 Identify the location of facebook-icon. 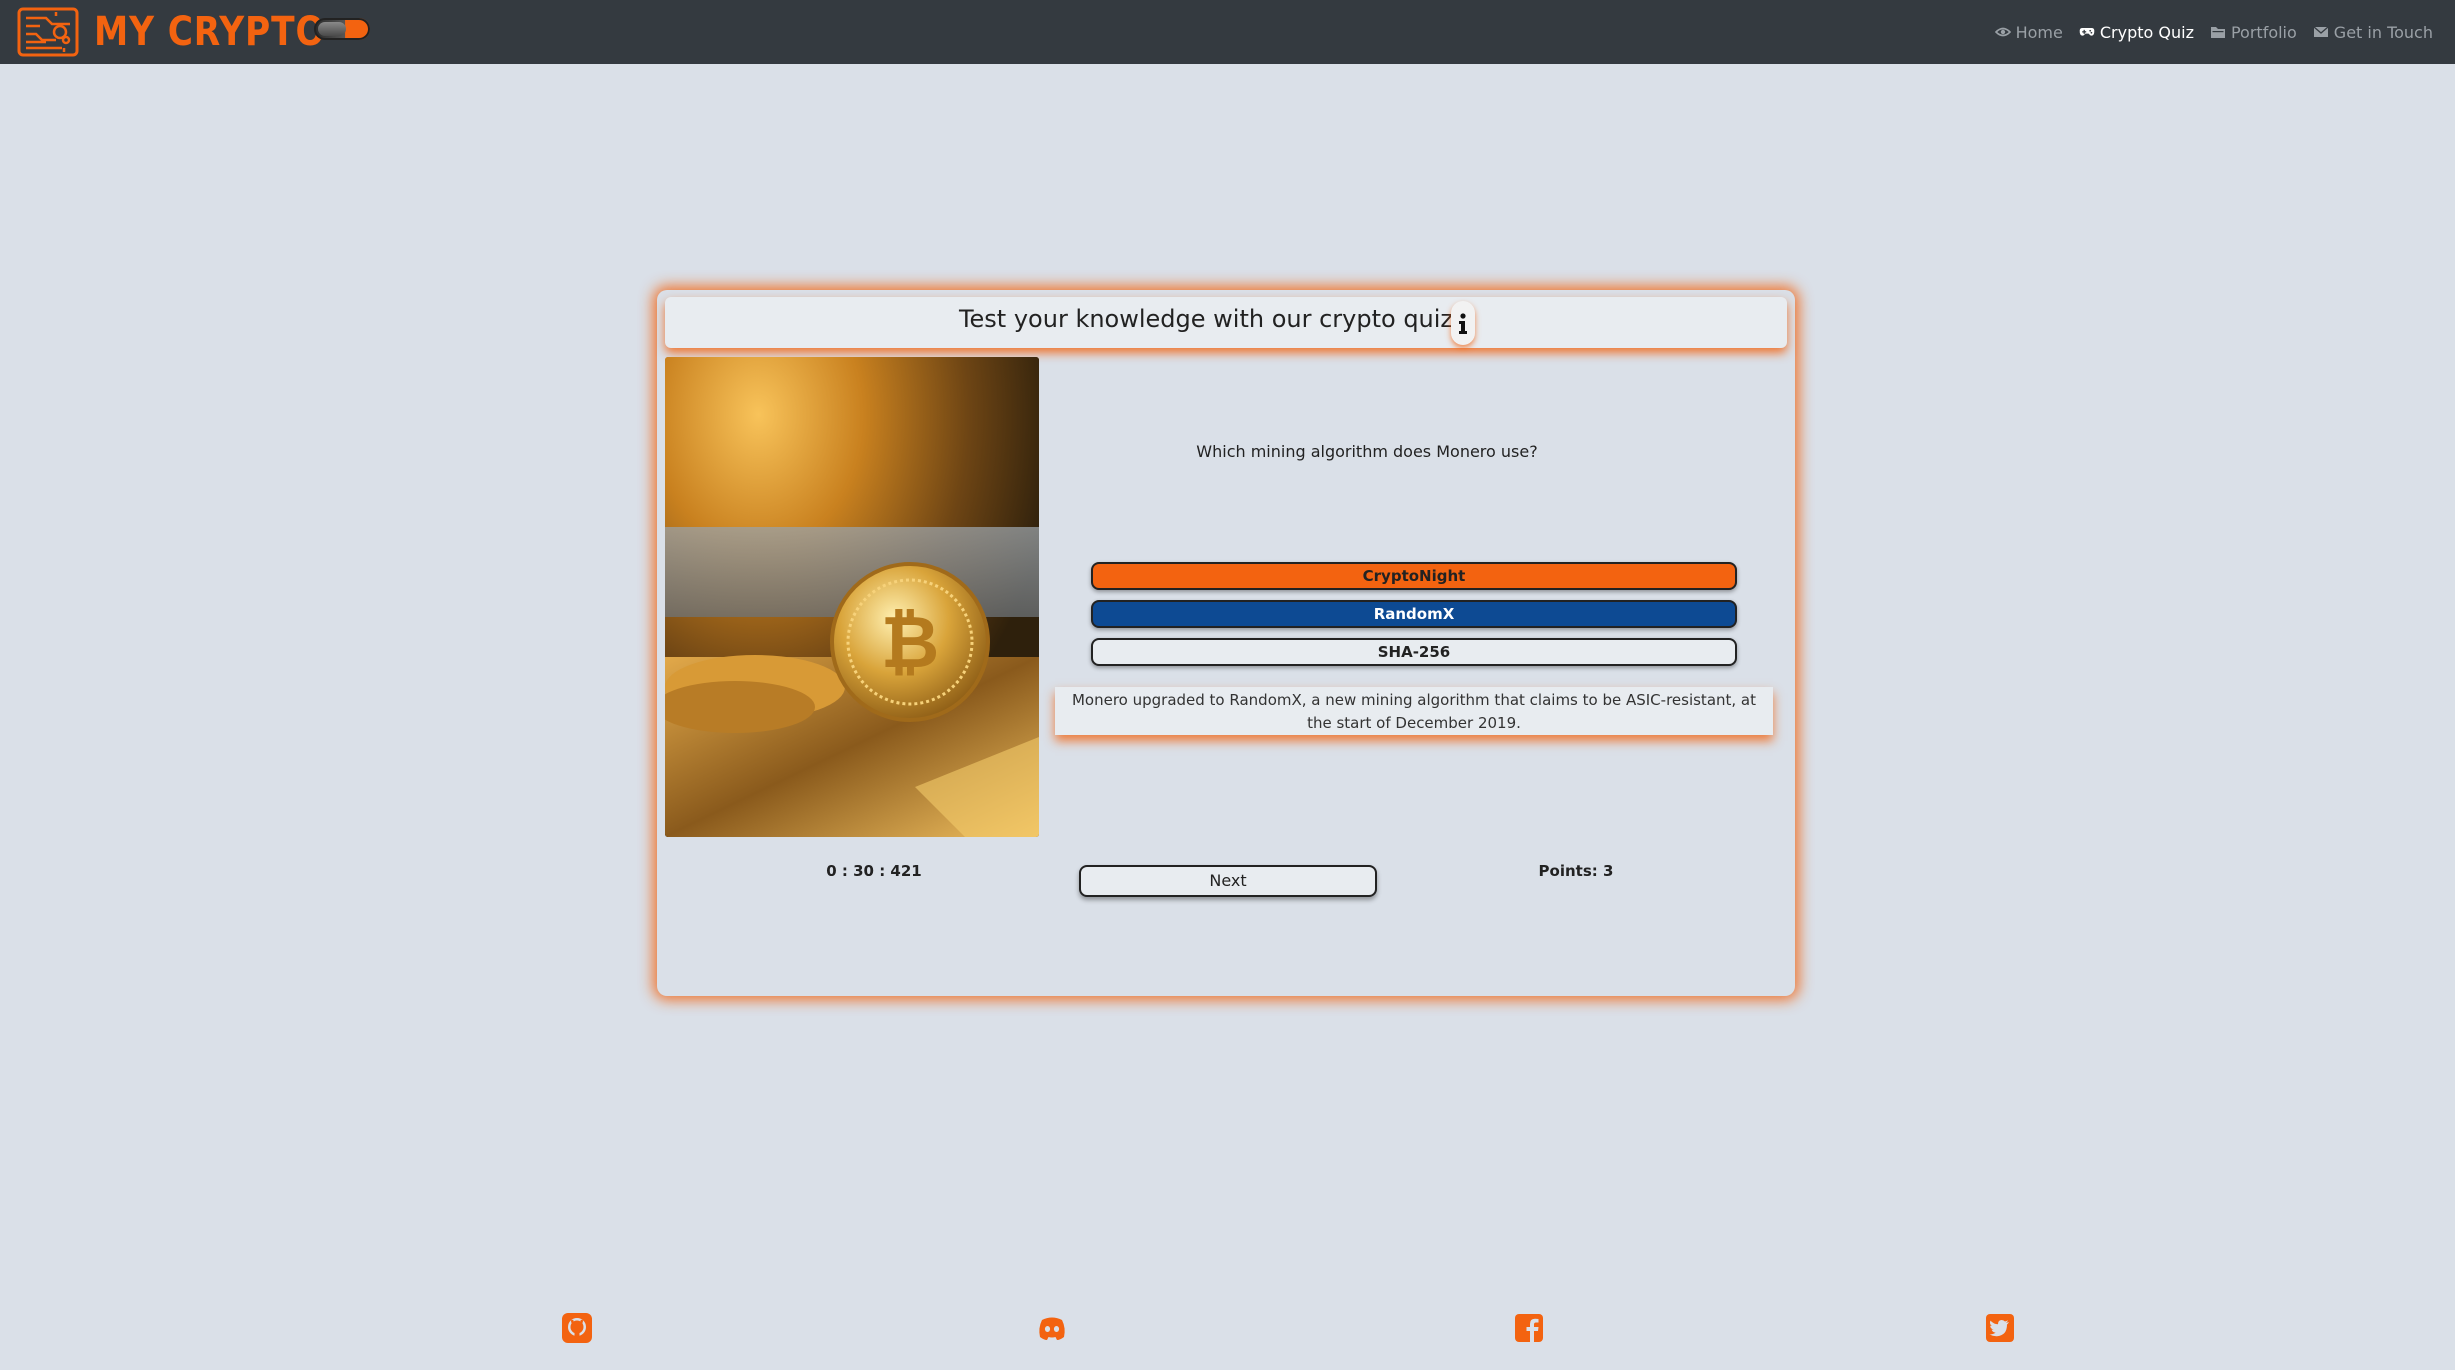
(1529, 1328).